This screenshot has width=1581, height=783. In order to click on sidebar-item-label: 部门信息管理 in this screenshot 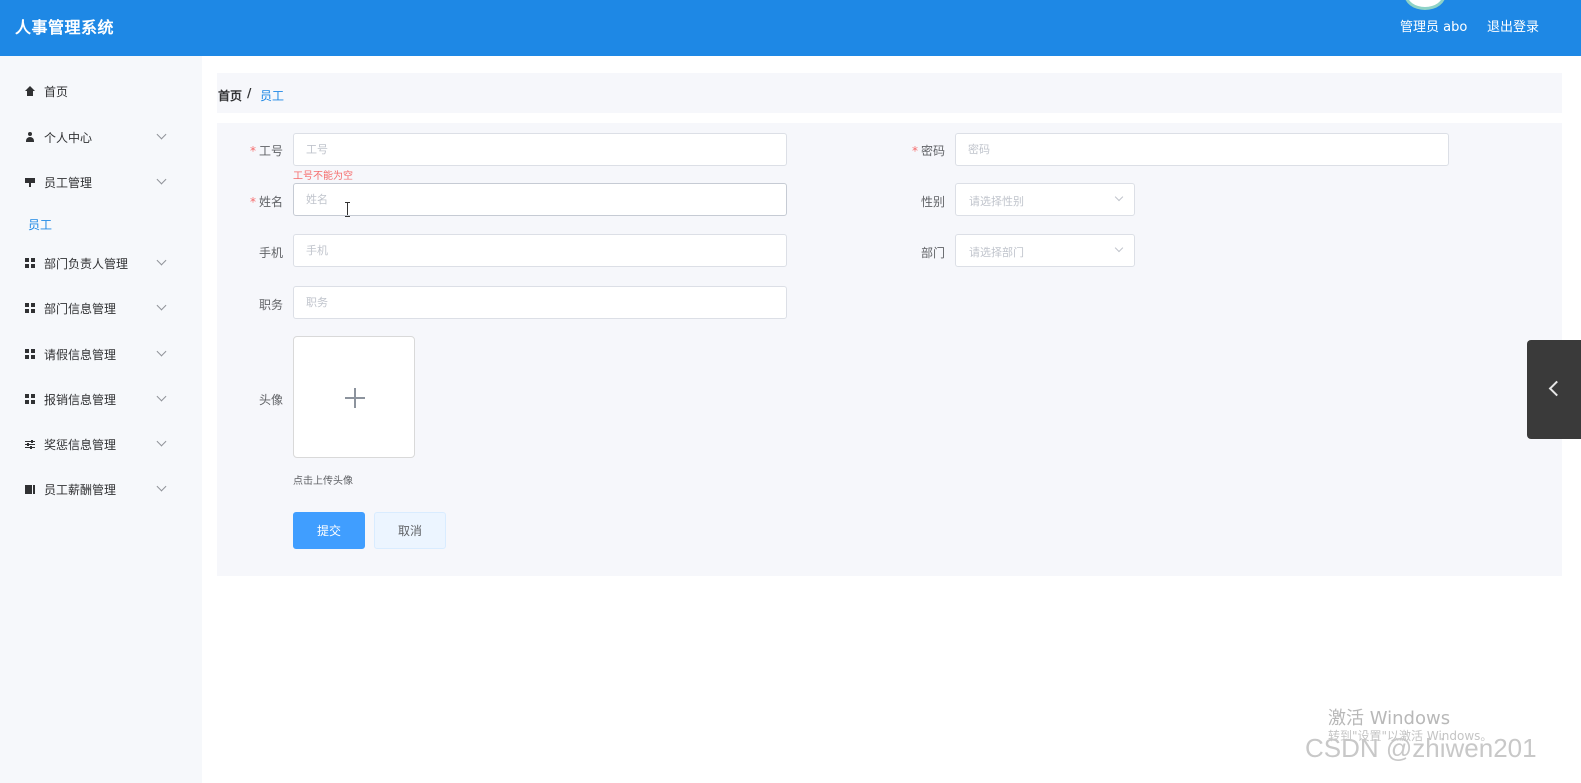, I will do `click(80, 308)`.